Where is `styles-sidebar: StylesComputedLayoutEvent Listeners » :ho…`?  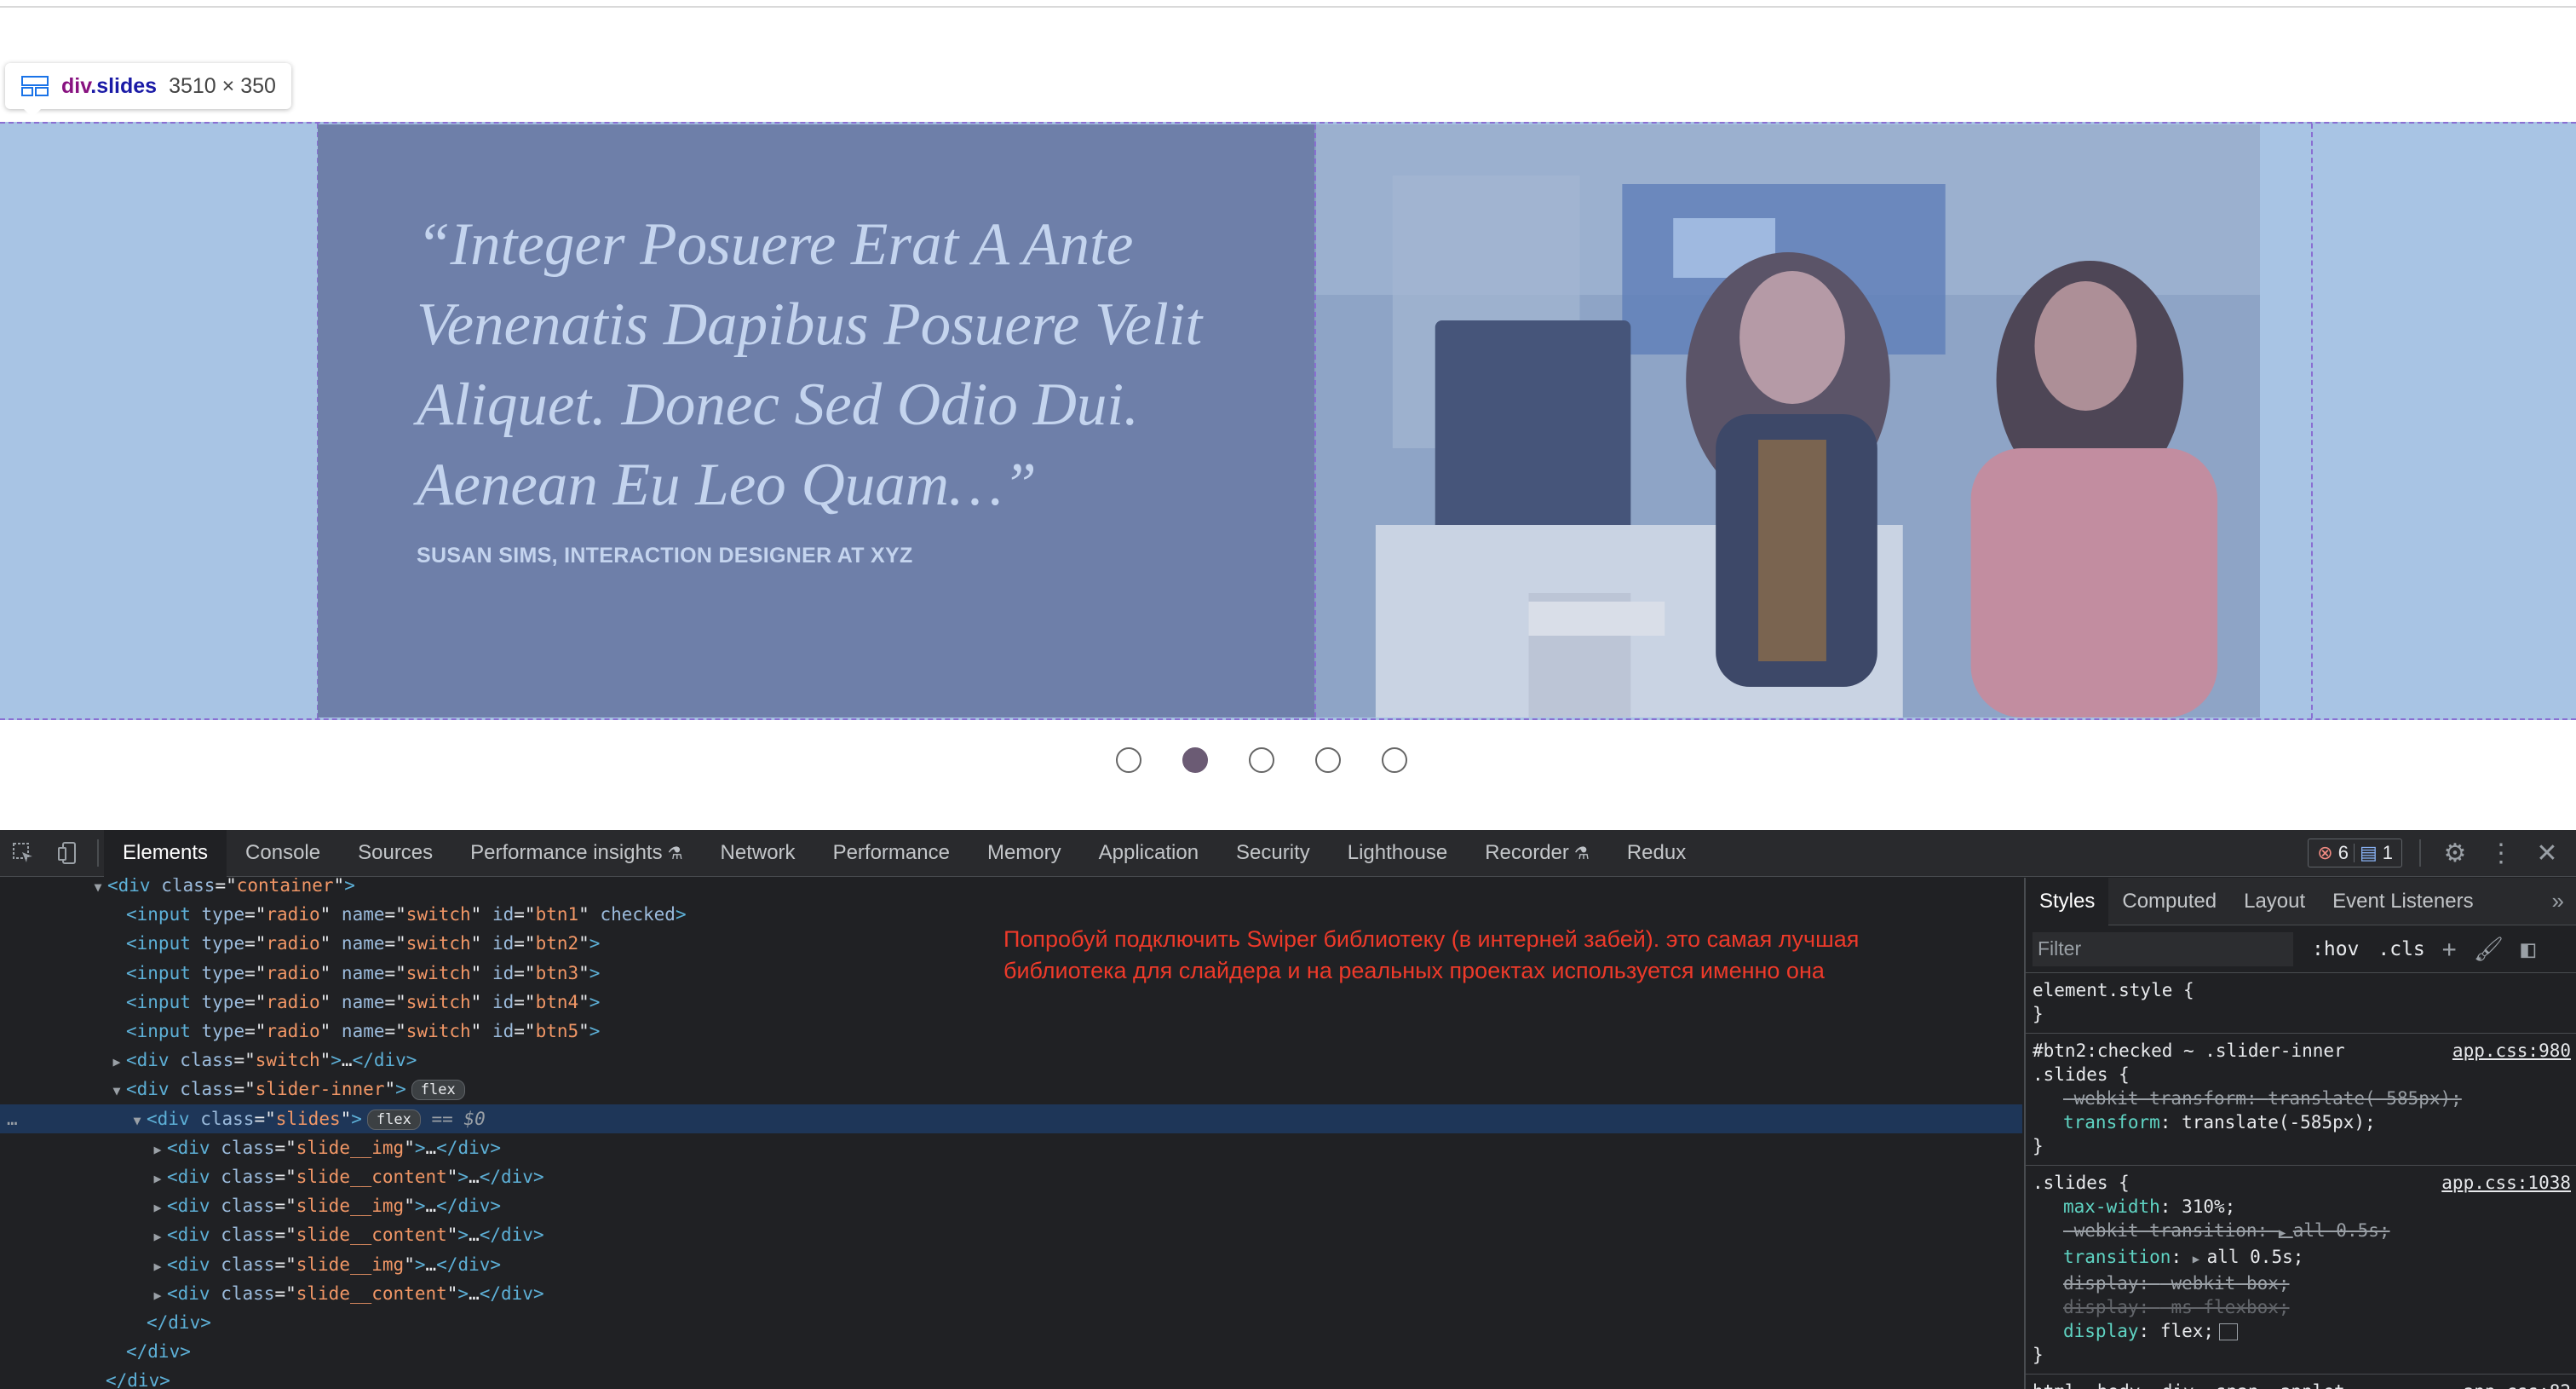
styles-sidebar: StylesComputedLayoutEvent Listeners » :ho… is located at coordinates (2300, 1133).